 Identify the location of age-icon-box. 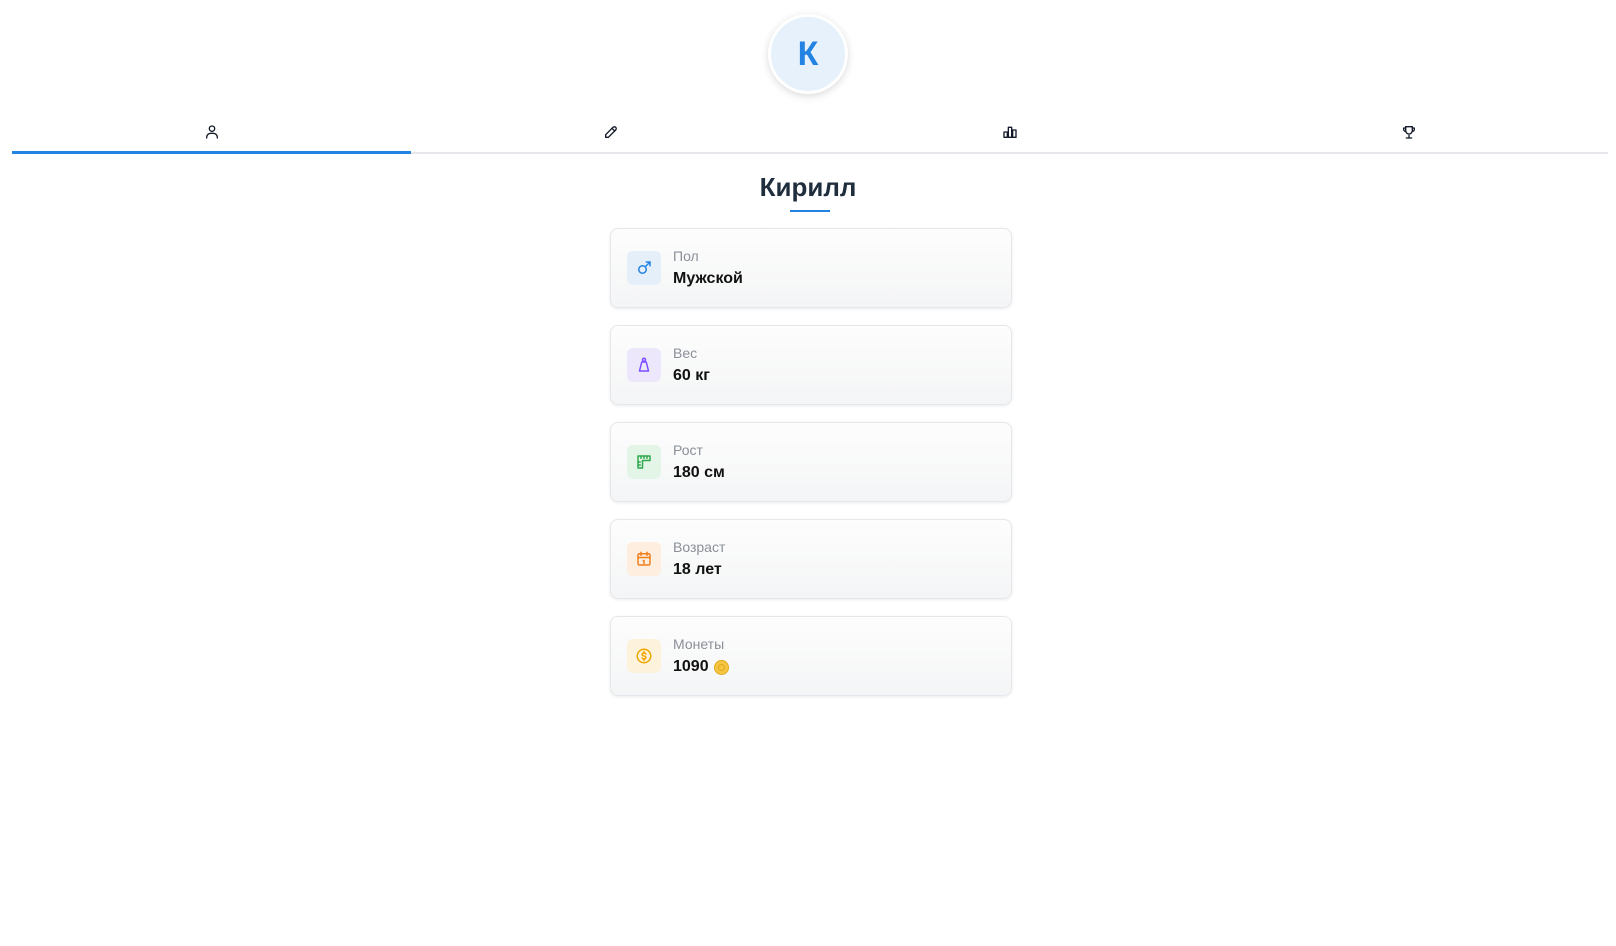
(644, 559).